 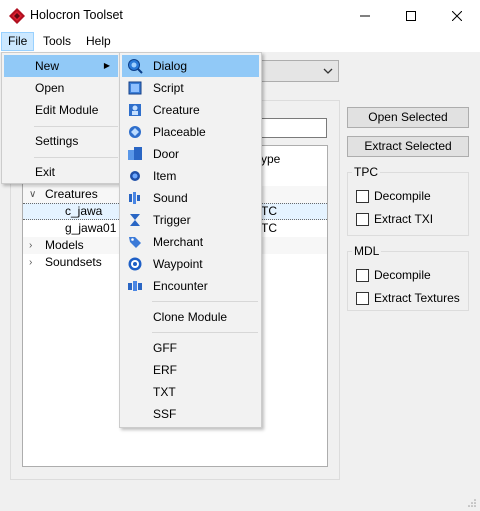 I want to click on maximize-icon, so click(x=411, y=15).